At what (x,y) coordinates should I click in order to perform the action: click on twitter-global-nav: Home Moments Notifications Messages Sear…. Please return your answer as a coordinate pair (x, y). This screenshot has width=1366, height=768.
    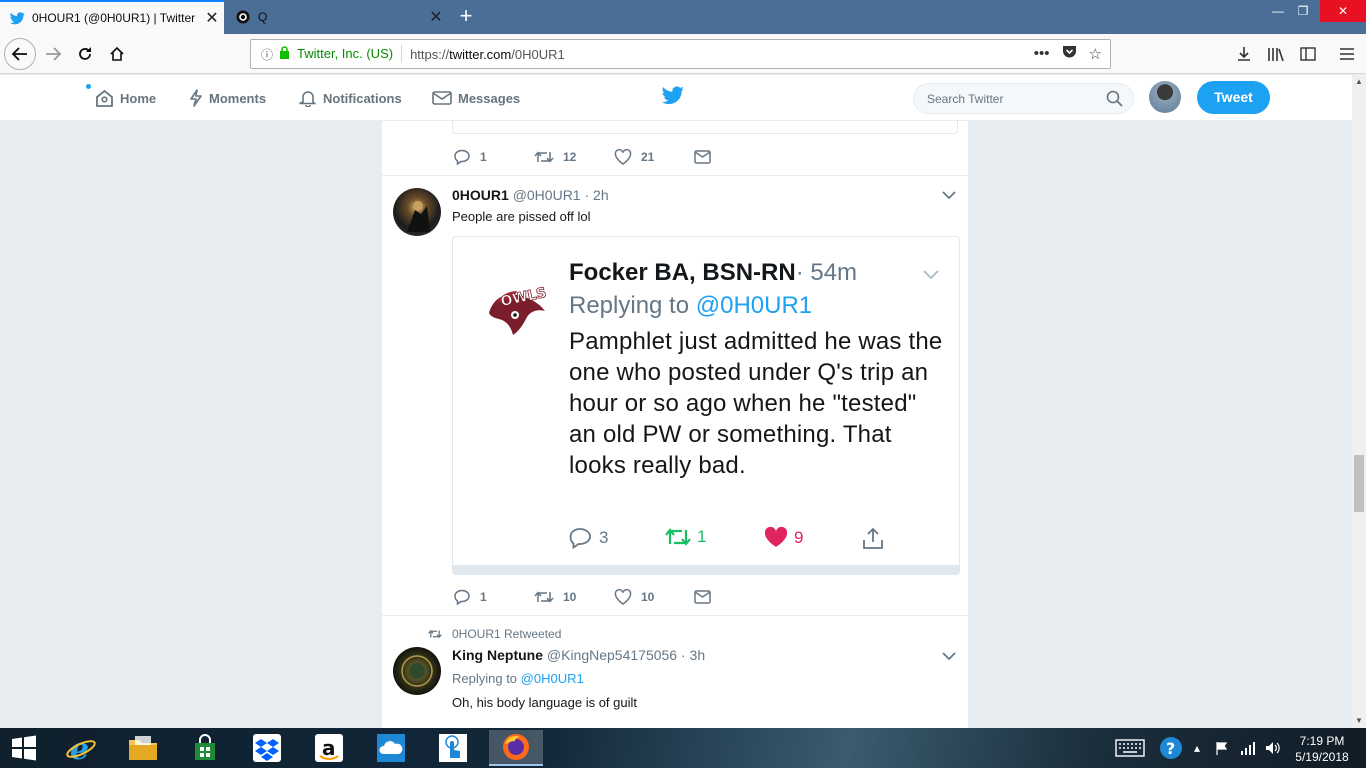
    Looking at the image, I should click on (676, 98).